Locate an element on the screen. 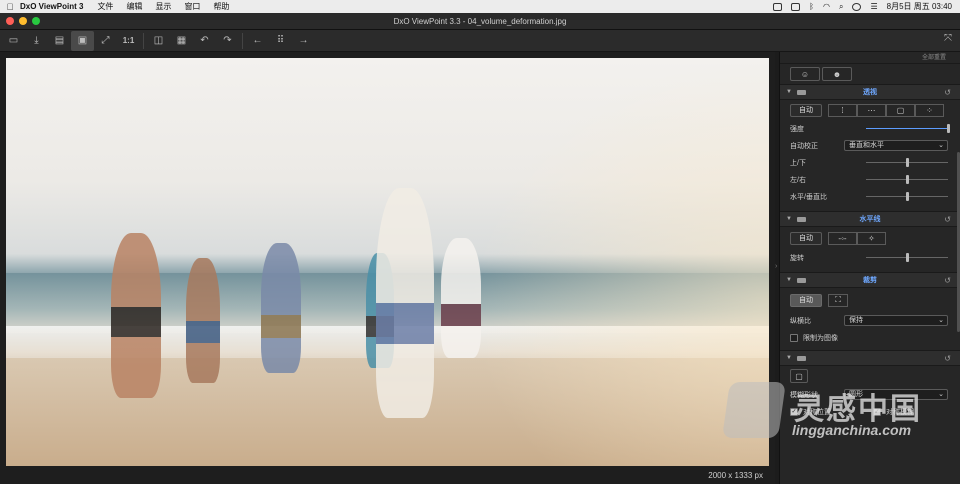 The height and width of the screenshot is (484, 960). ratio-slider is located at coordinates (907, 196).